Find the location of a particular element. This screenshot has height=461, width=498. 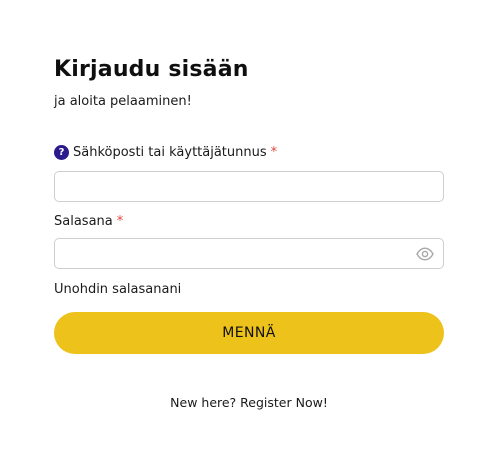

email-input is located at coordinates (249, 186).